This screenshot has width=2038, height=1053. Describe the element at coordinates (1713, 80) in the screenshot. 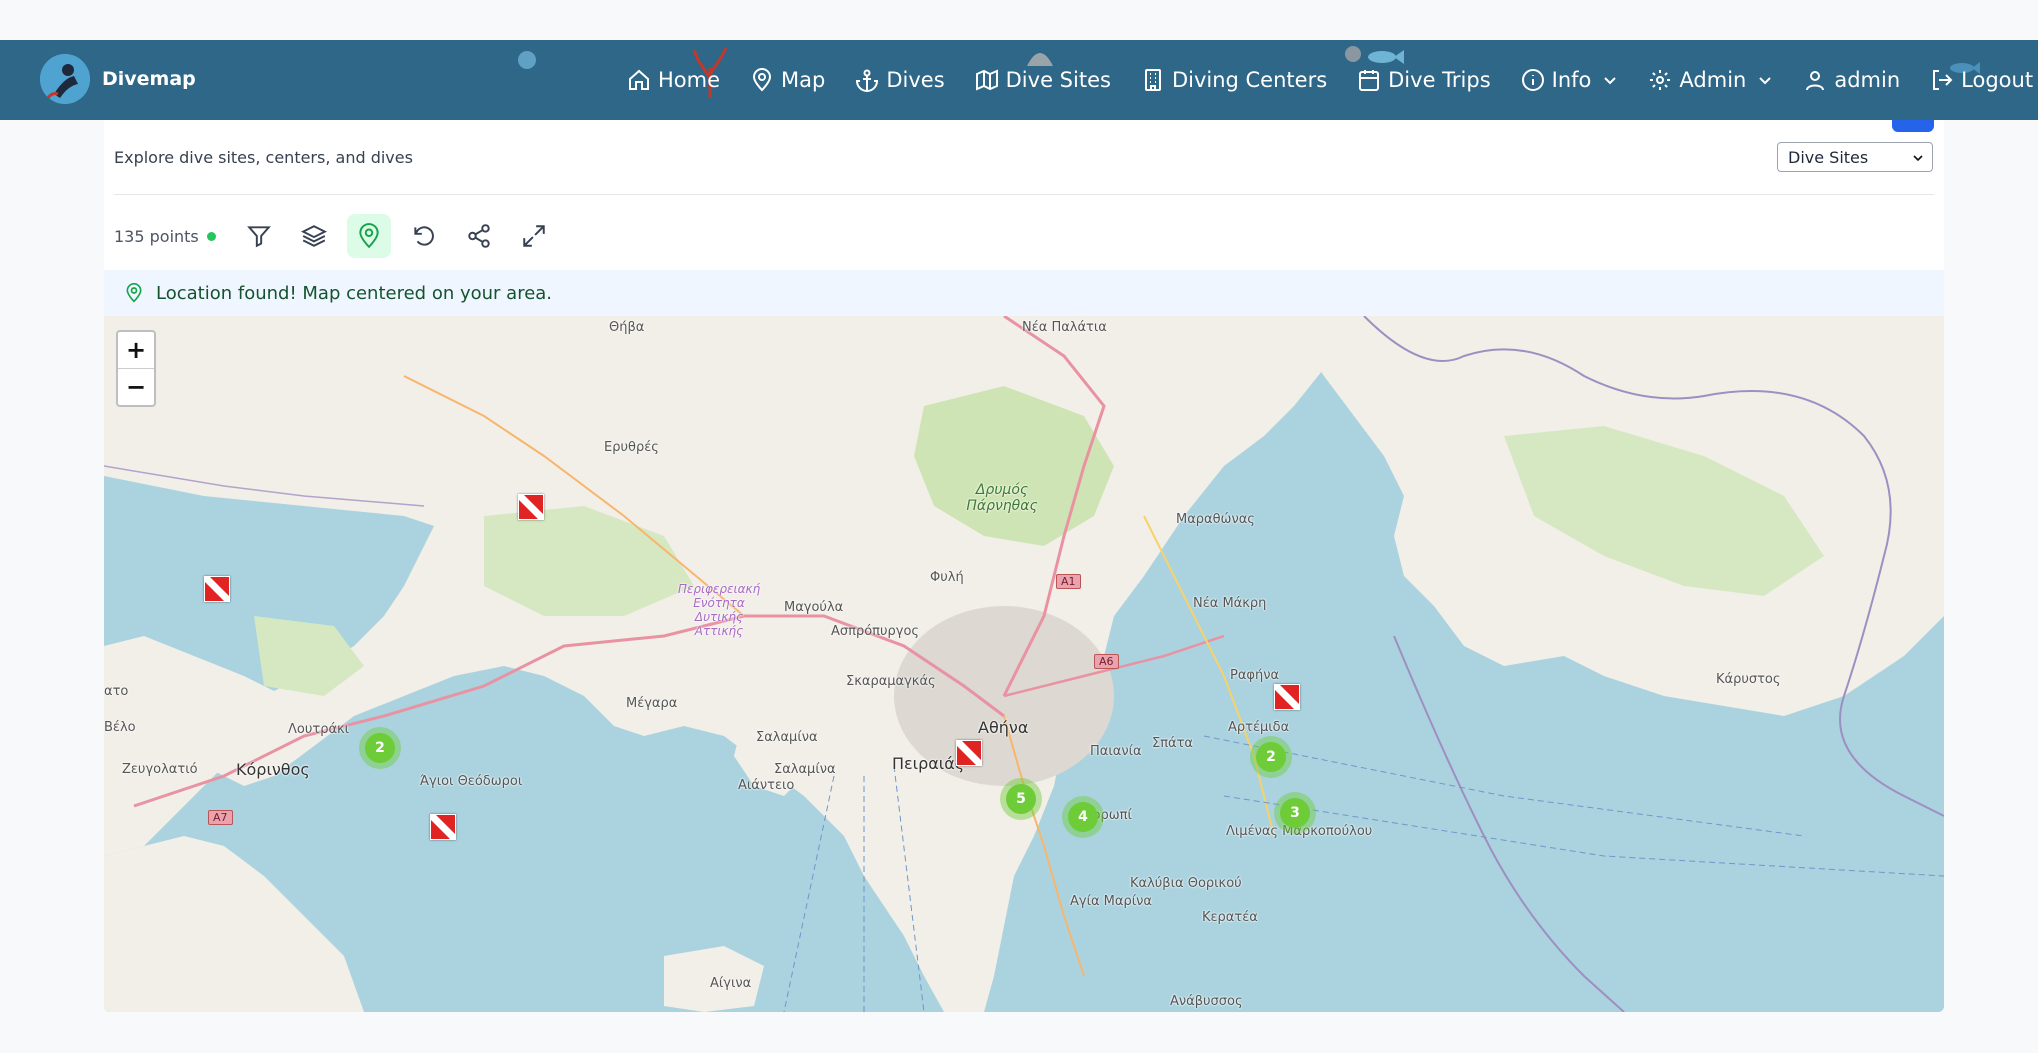

I see `nav-admin-label: Admin` at that location.